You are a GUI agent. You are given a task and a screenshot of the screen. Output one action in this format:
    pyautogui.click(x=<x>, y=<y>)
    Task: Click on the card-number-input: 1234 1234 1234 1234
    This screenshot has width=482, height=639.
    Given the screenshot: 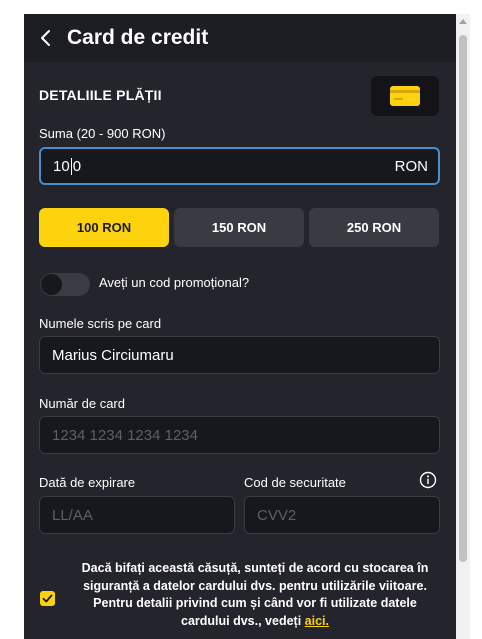 What is the action you would take?
    pyautogui.click(x=239, y=435)
    